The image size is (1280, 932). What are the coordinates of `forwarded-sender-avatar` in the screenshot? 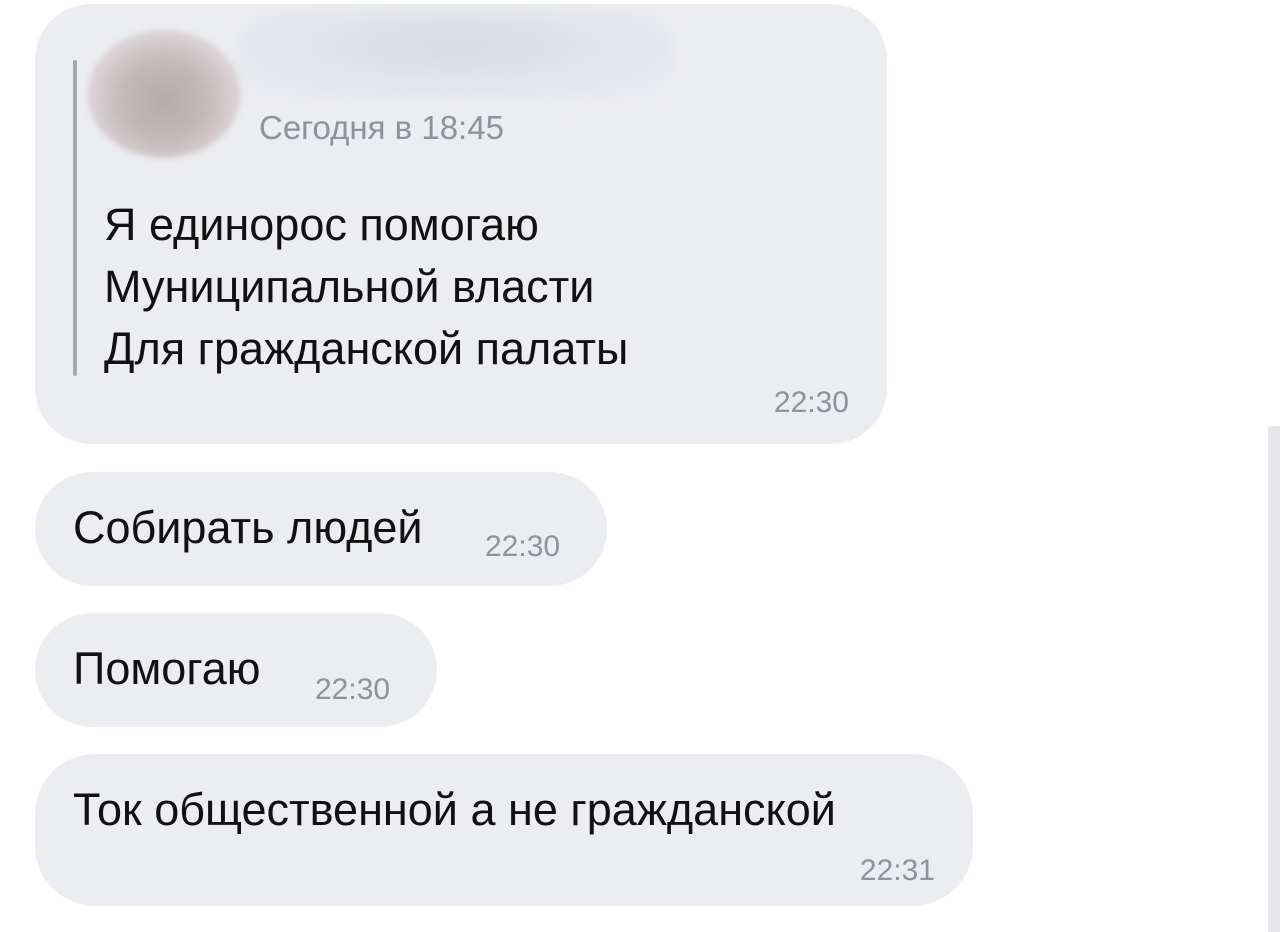 It's located at (164, 94).